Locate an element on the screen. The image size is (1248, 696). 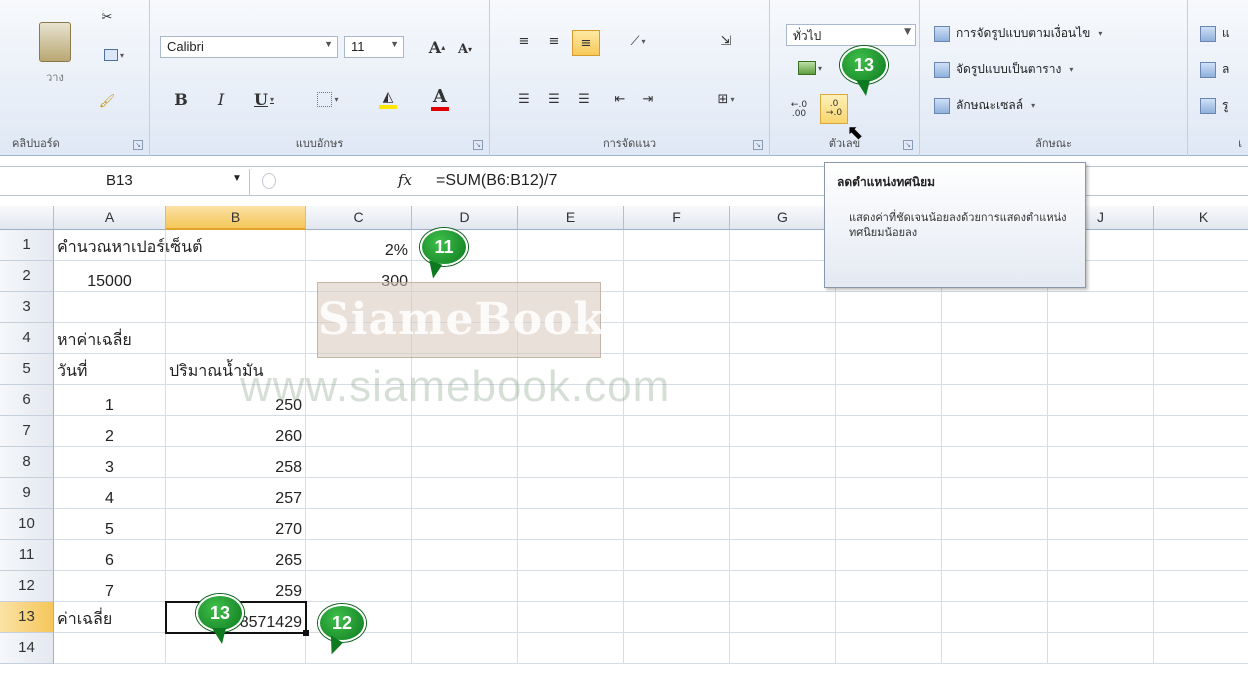
cell-h5 is located at coordinates (889, 369).